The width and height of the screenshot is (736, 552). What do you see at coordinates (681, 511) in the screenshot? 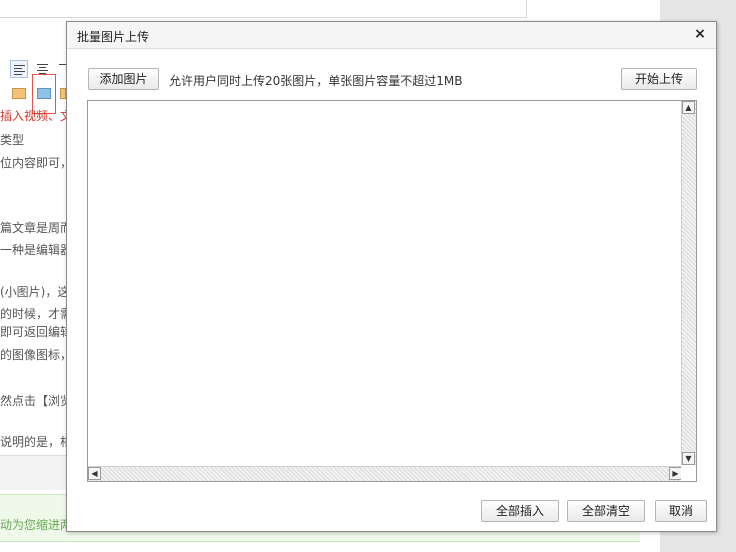
I see `cancel-button: 取消` at bounding box center [681, 511].